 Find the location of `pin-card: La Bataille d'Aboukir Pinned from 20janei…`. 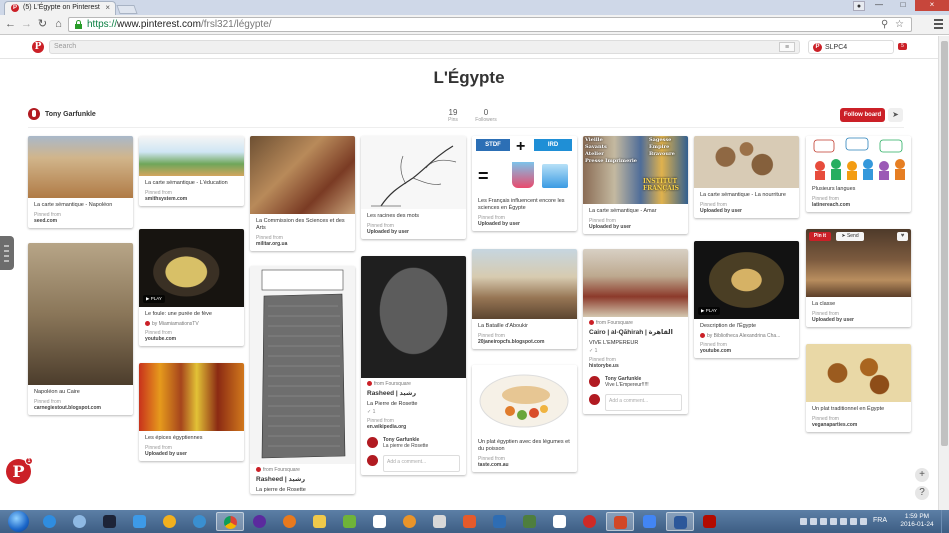

pin-card: La Bataille d'Aboukir Pinned from 20janei… is located at coordinates (524, 299).